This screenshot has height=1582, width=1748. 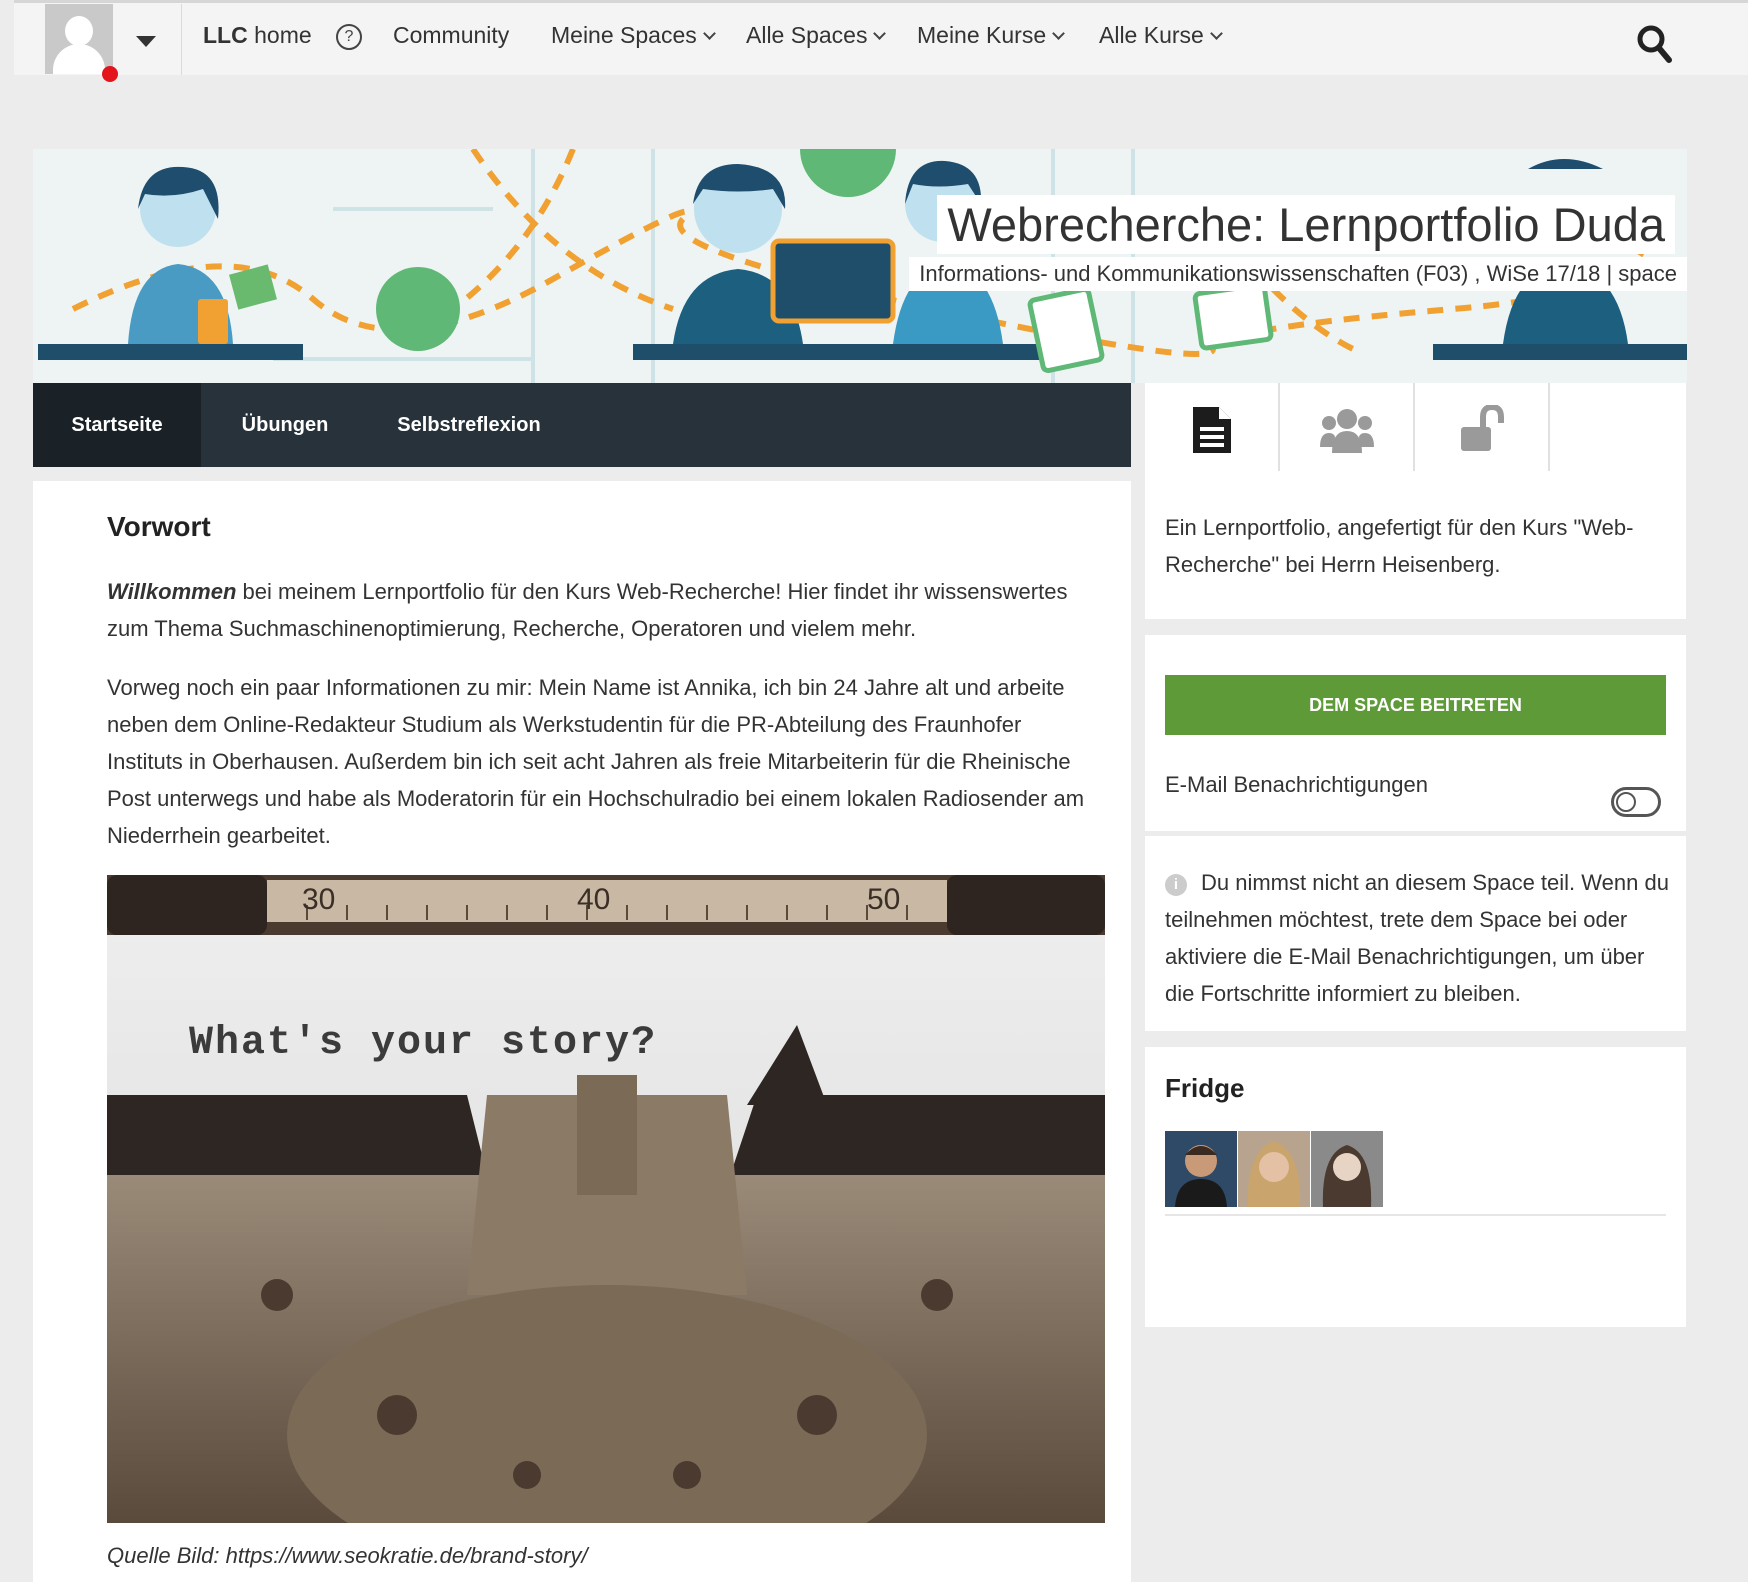 I want to click on toggle-knob, so click(x=1626, y=802).